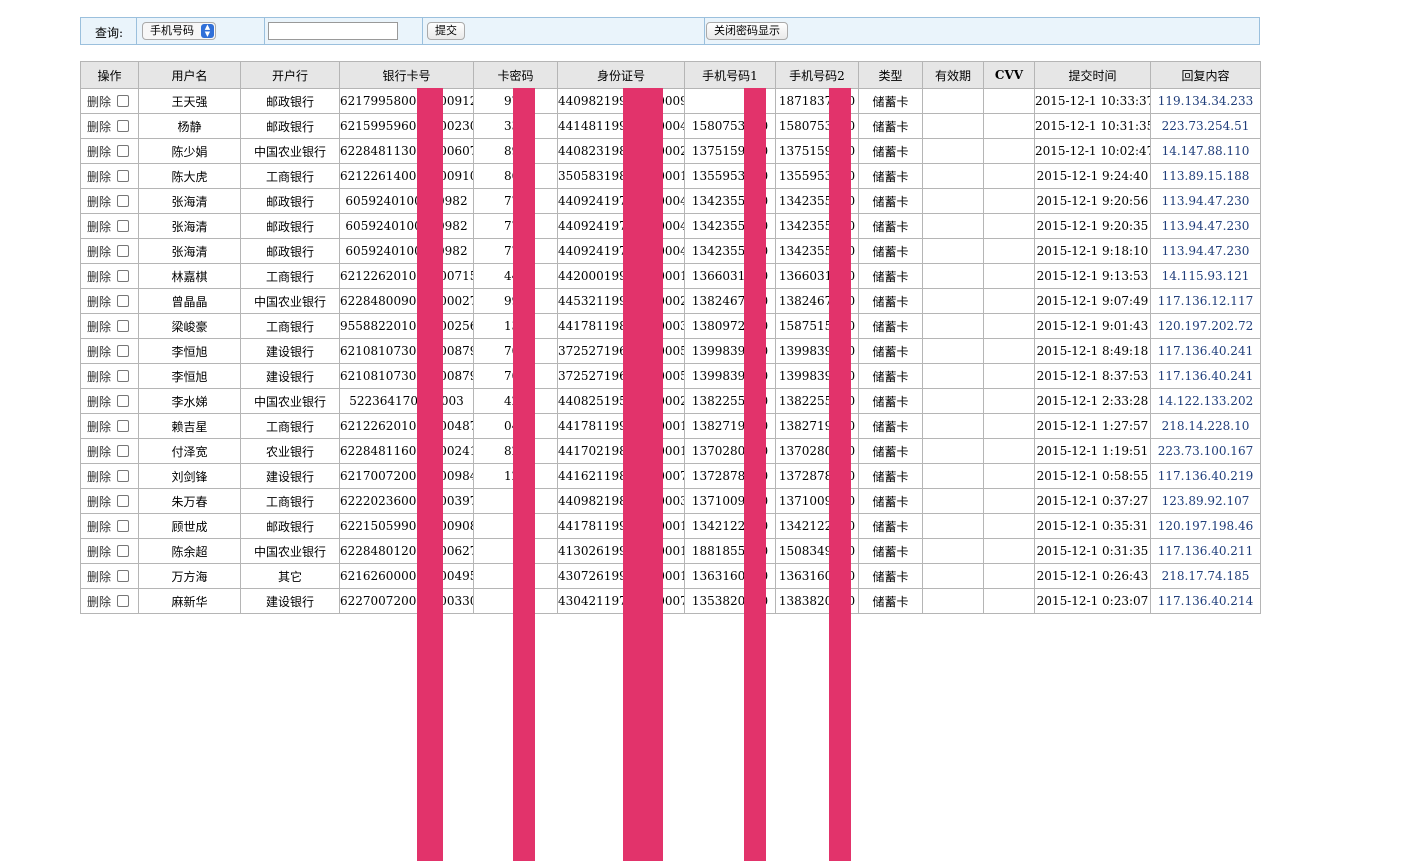  What do you see at coordinates (1092, 251) in the screenshot?
I see `cell-submit-time: 2015-12-1 9:18:10` at bounding box center [1092, 251].